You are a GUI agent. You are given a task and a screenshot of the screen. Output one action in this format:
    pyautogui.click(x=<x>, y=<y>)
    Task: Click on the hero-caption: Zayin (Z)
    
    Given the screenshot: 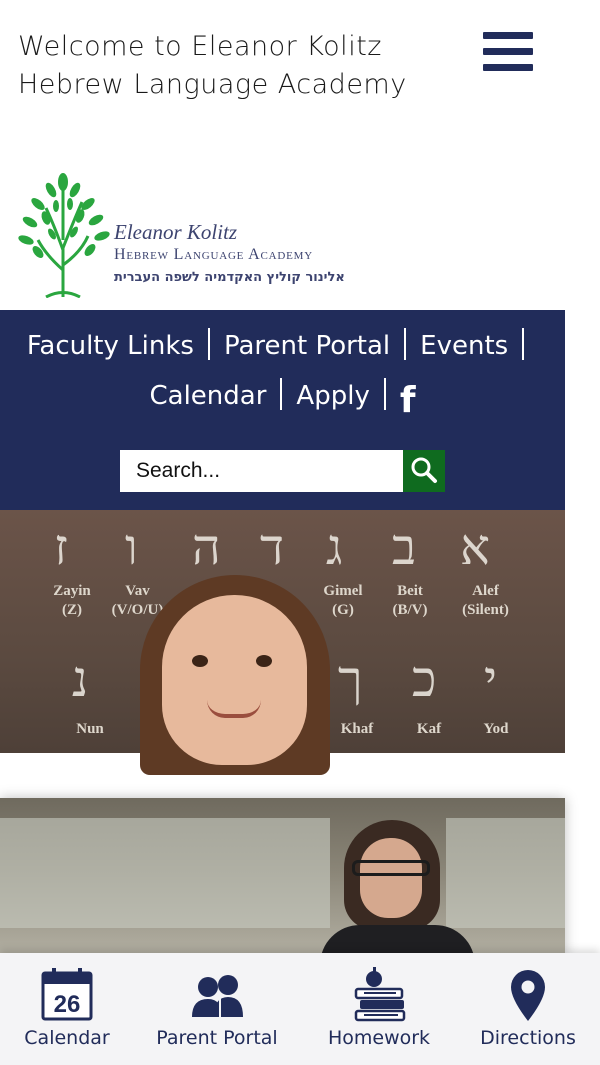 What is the action you would take?
    pyautogui.click(x=72, y=600)
    